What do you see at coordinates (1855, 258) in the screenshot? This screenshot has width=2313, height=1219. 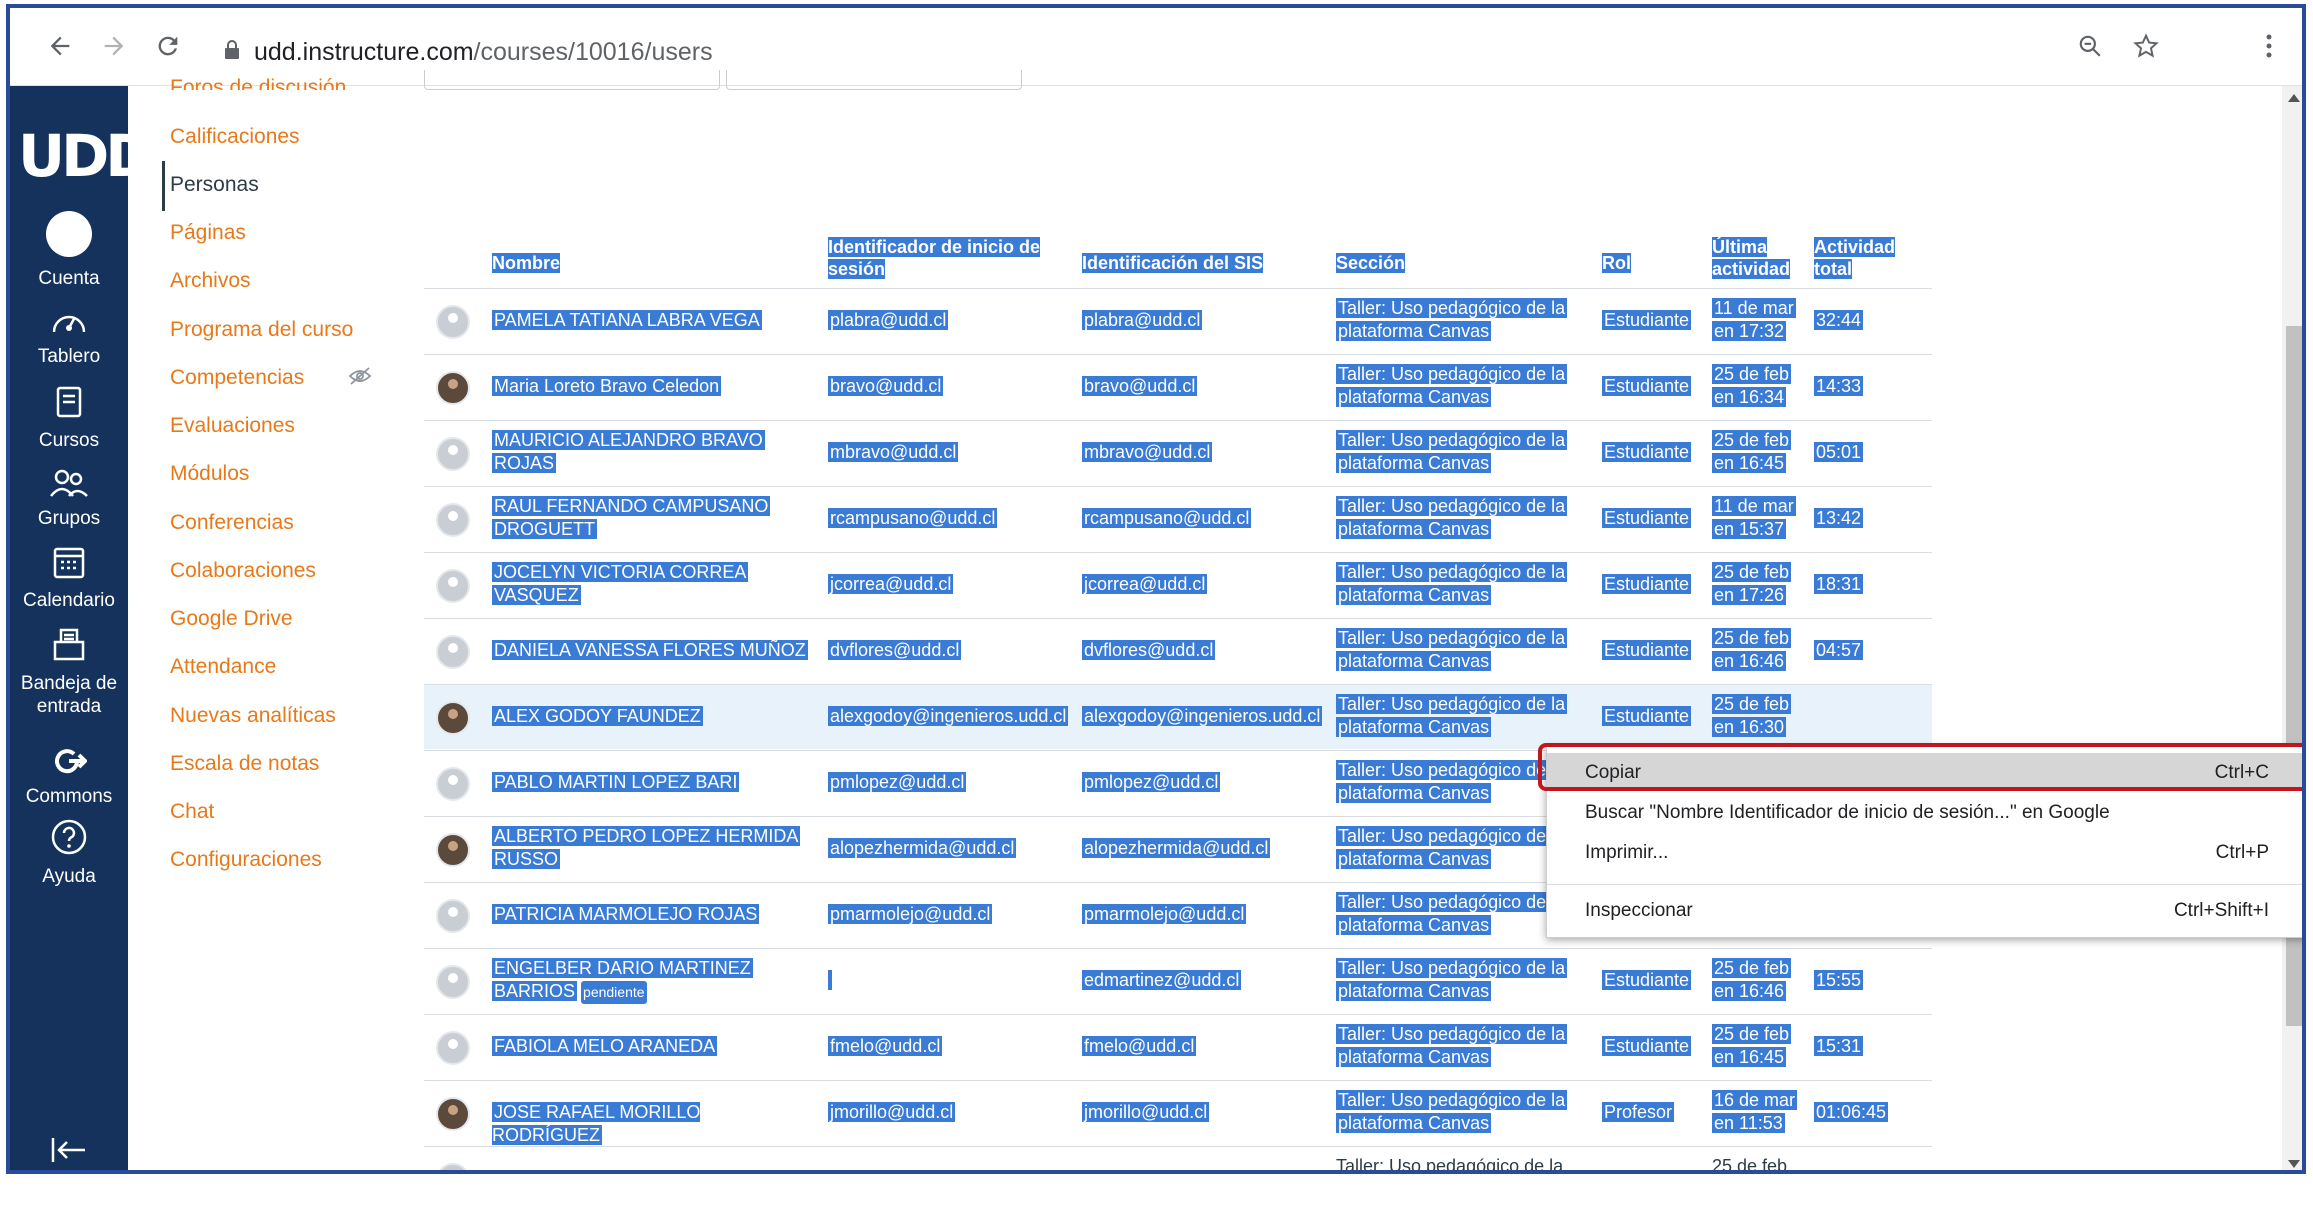 I see `header-total-activity: Actividad total` at bounding box center [1855, 258].